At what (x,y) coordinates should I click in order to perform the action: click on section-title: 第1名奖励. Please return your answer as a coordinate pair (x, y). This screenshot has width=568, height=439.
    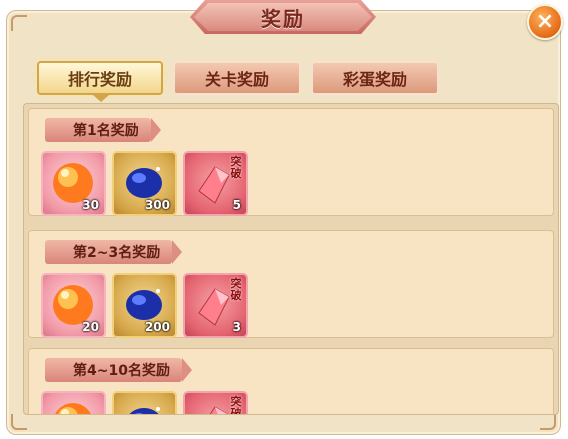
    Looking at the image, I should click on (103, 130).